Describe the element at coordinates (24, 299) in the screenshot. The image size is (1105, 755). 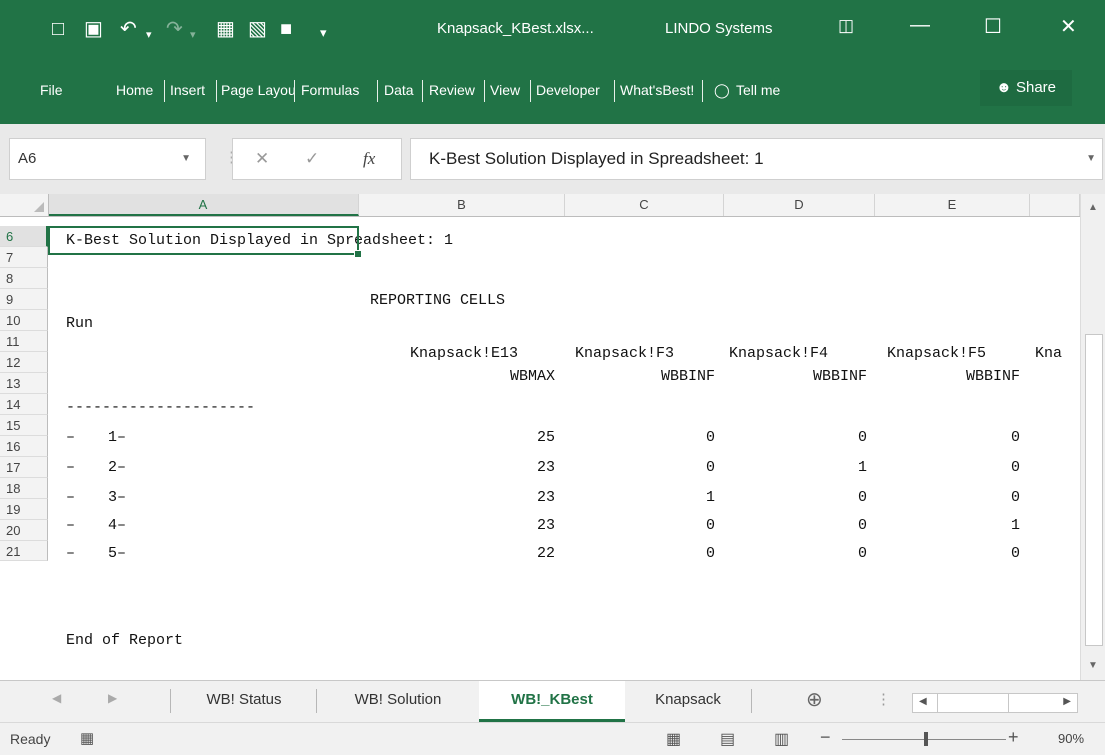
I see `row-header: 9` at that location.